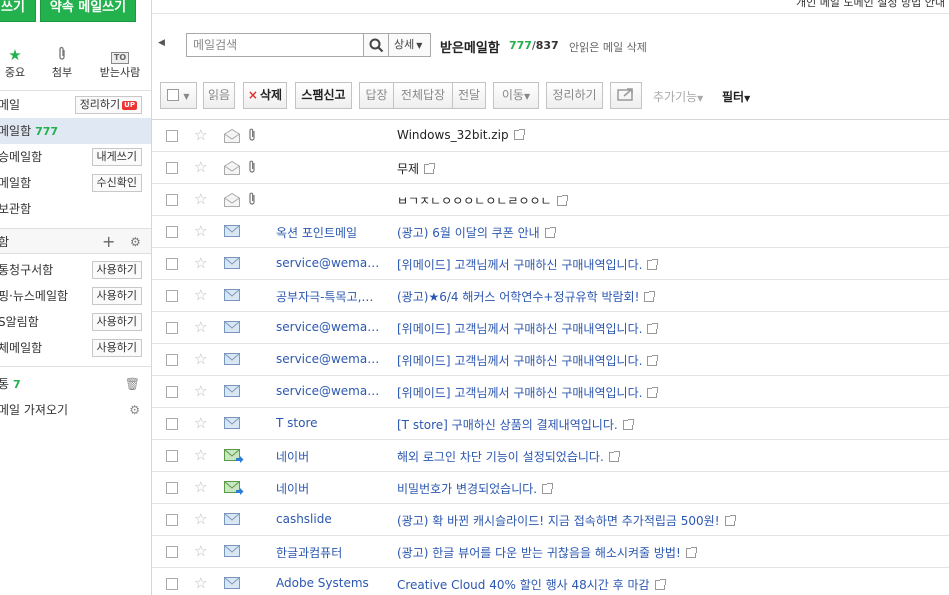 Image resolution: width=949 pixels, height=595 pixels. What do you see at coordinates (476, 232) in the screenshot?
I see `mail-subject: (광고) 6월 이달의 쿠폰 안내` at bounding box center [476, 232].